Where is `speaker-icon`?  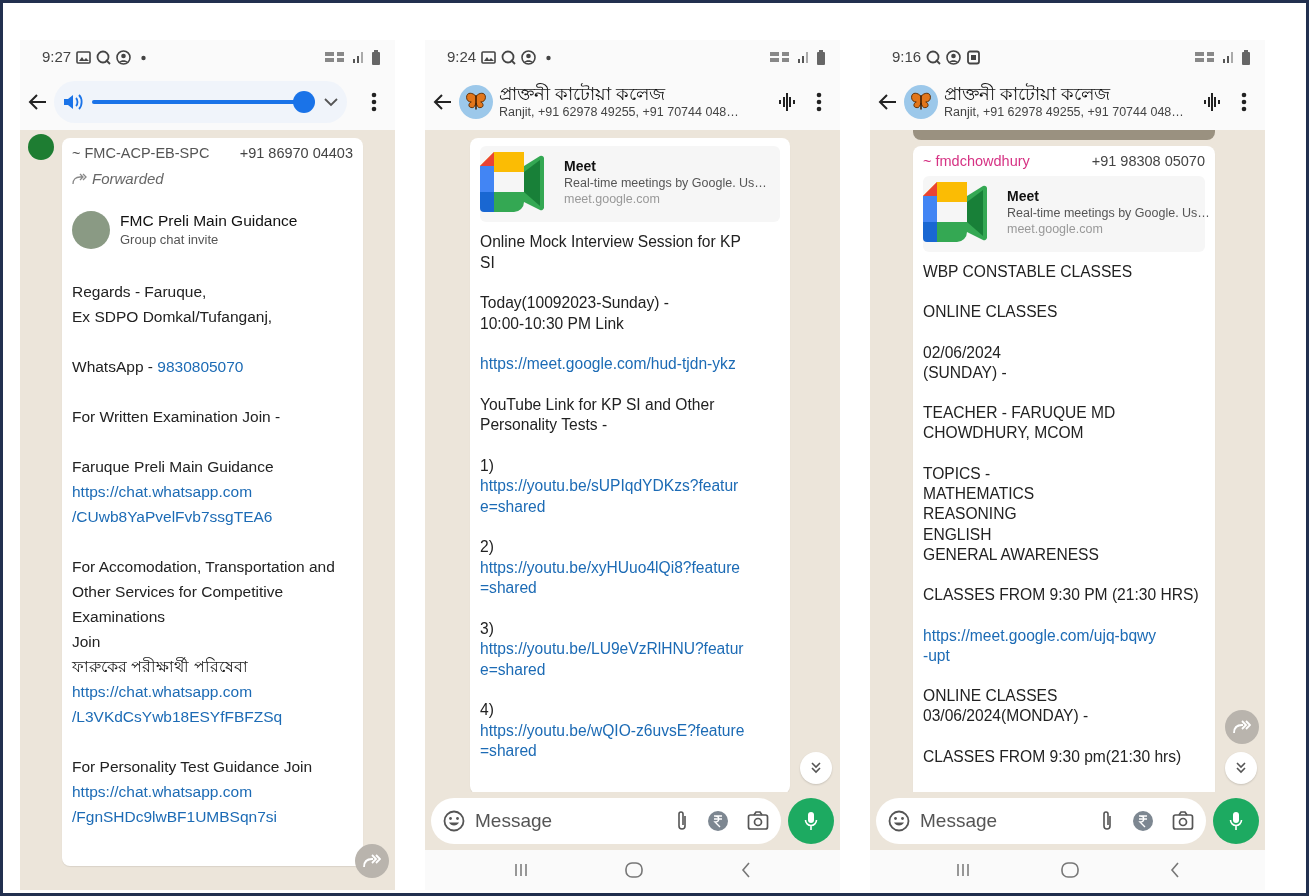
speaker-icon is located at coordinates (73, 102).